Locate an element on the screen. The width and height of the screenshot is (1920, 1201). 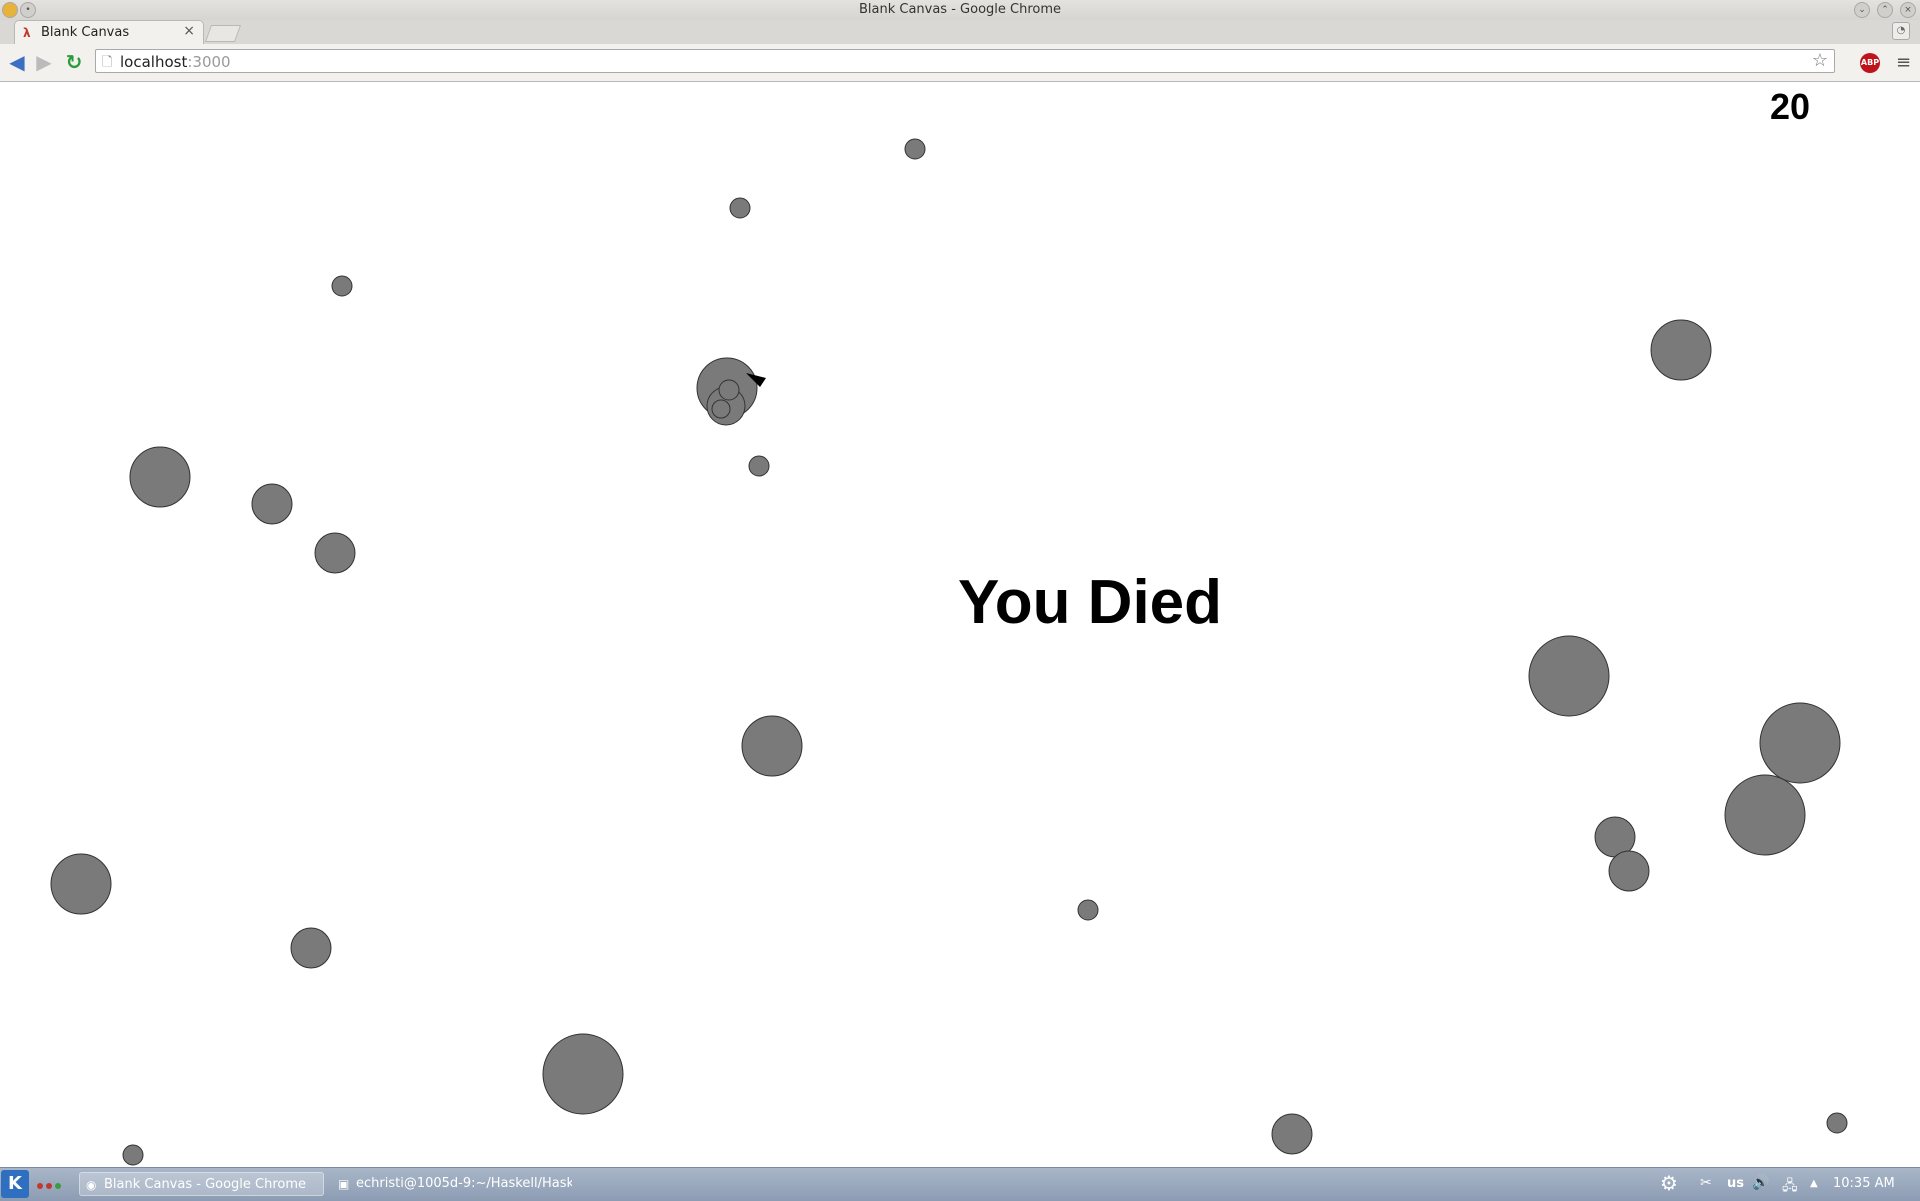
tab-label: Blank Canvas is located at coordinates (85, 32).